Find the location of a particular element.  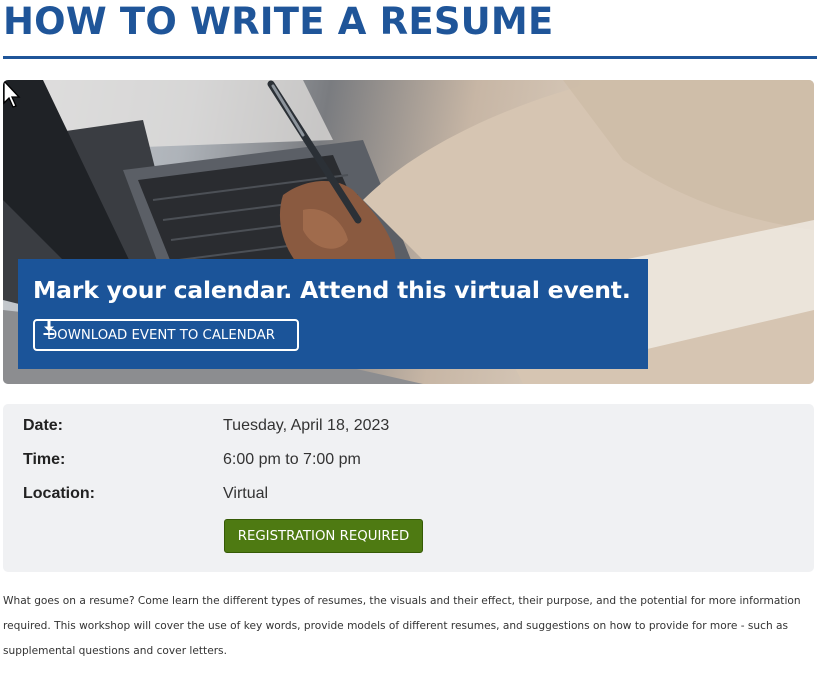

location-label: Location: is located at coordinates (59, 493).